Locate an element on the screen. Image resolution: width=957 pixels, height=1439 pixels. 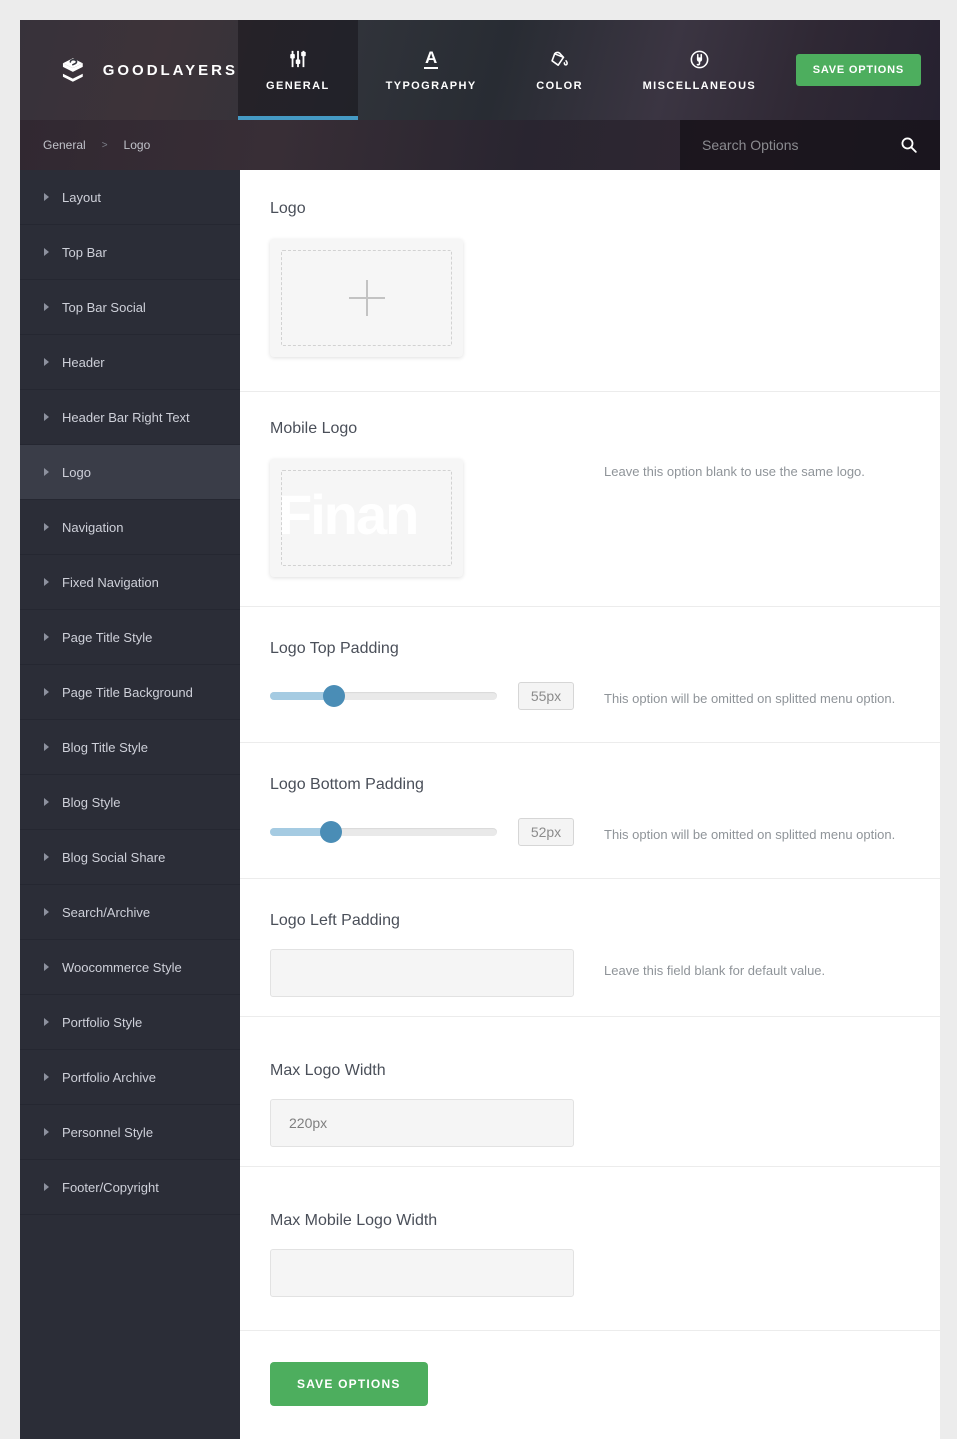
sidebar-item-top-bar-social: Top Bar Social is located at coordinates (130, 307).